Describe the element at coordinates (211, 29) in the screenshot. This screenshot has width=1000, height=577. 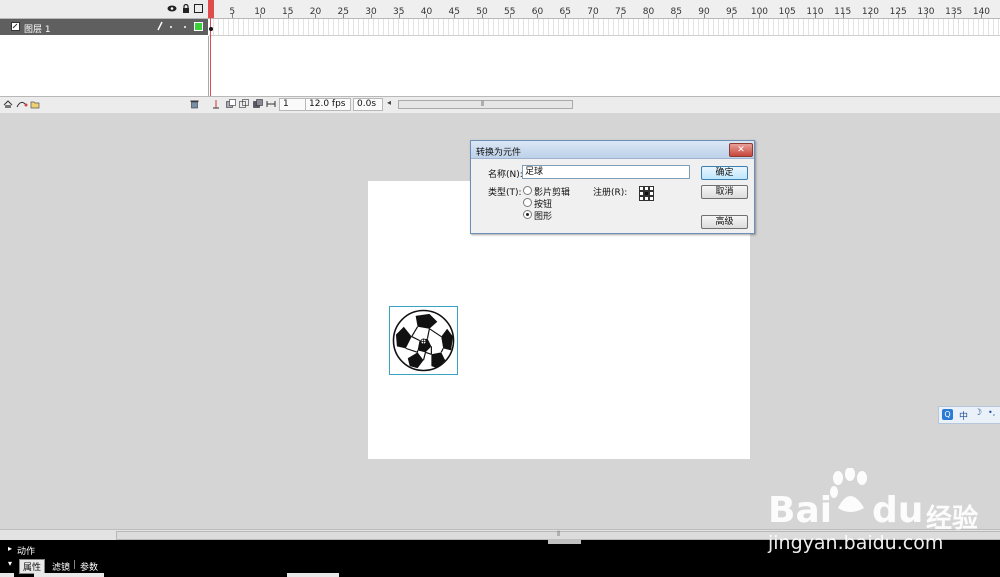
I see `keyframe-marker` at that location.